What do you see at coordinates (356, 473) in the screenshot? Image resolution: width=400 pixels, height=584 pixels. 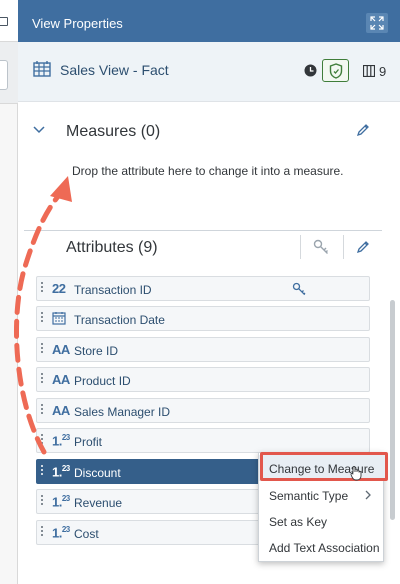 I see `hand-cursor-icon` at bounding box center [356, 473].